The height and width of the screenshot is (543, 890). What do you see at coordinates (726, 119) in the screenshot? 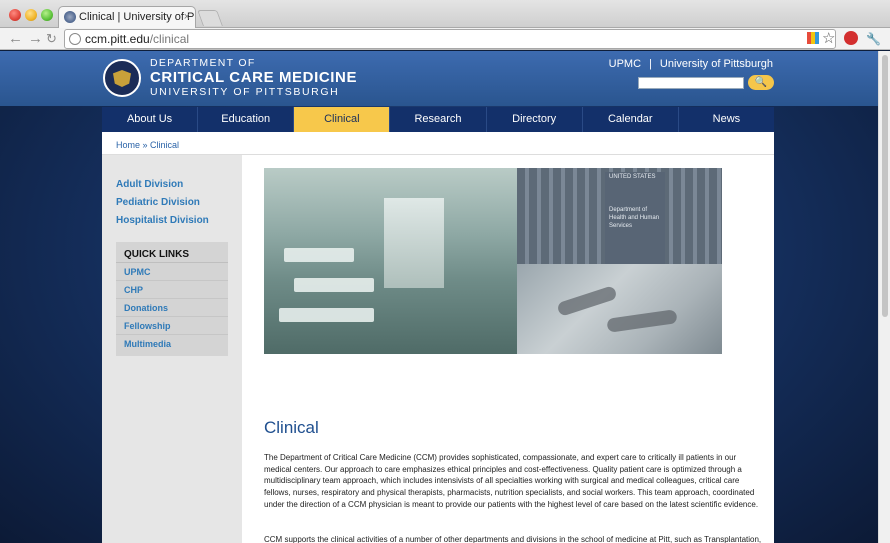
I see `nav-news: News` at bounding box center [726, 119].